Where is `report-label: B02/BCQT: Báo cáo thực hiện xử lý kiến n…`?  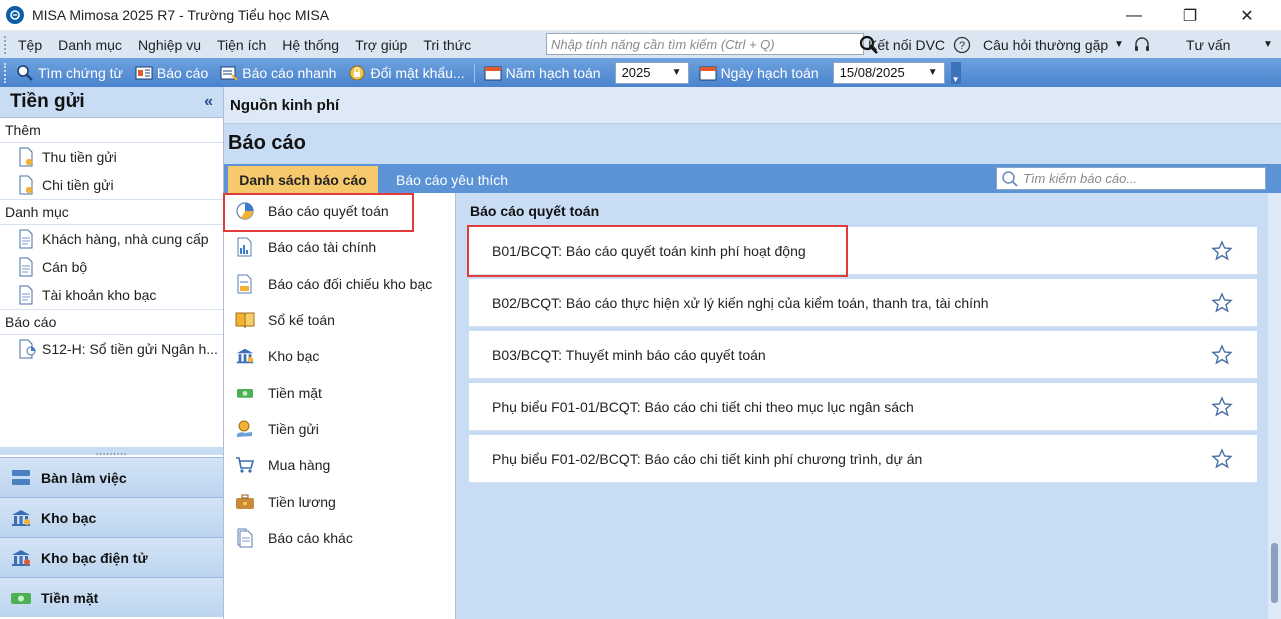
report-label: B02/BCQT: Báo cáo thực hiện xử lý kiến n… is located at coordinates (740, 302).